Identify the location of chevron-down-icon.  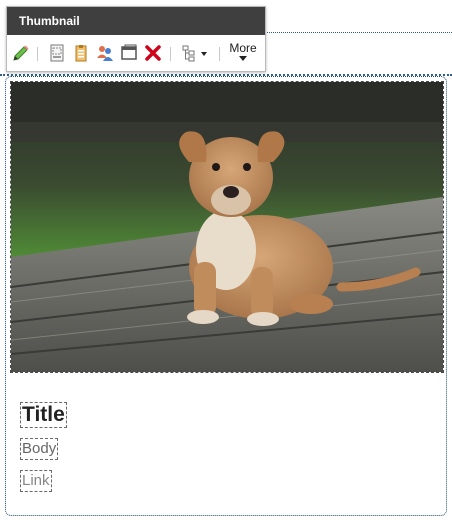
(243, 58).